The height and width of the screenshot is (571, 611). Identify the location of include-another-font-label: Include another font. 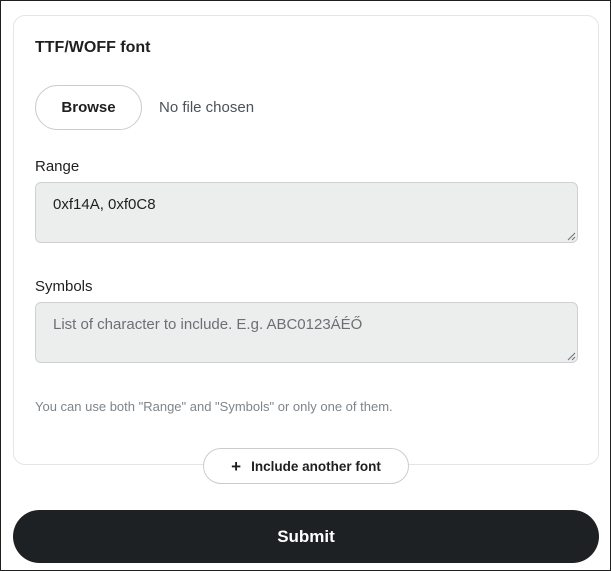
(316, 466).